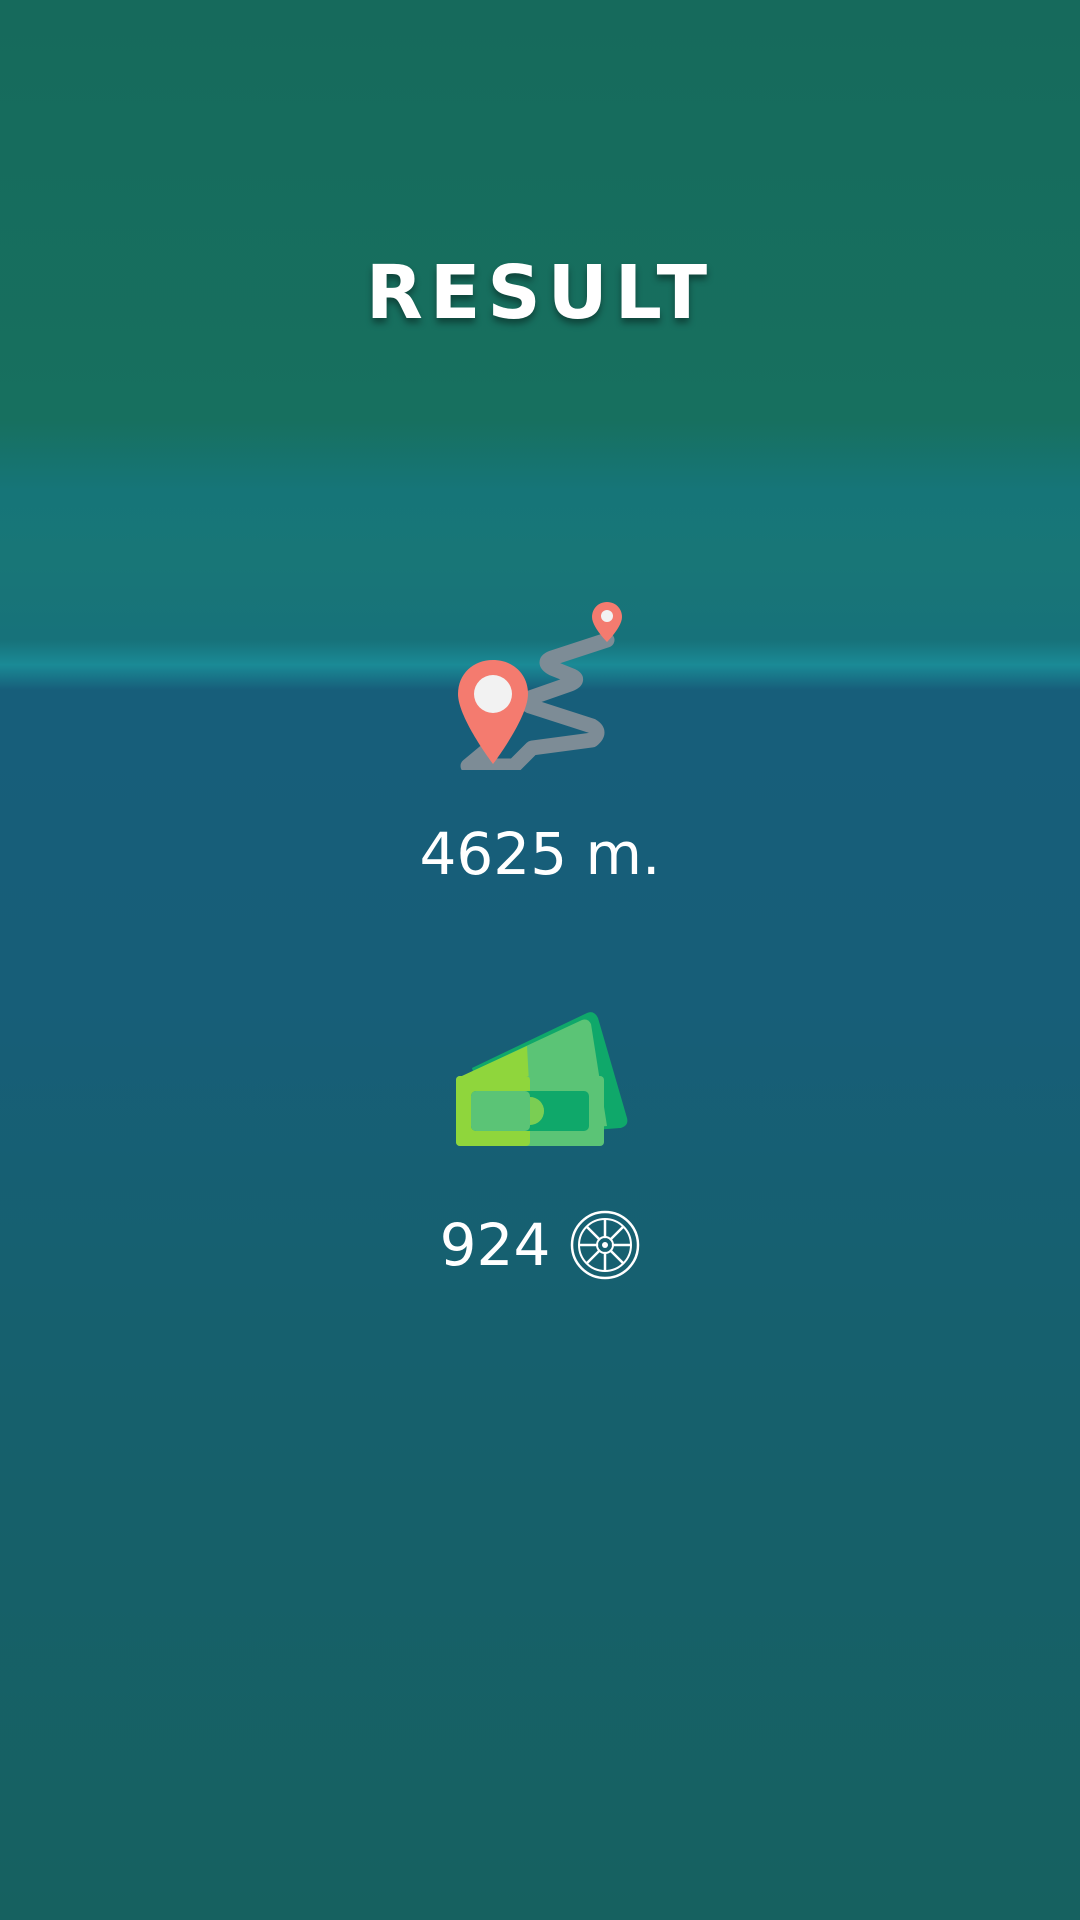 Image resolution: width=1080 pixels, height=1920 pixels. I want to click on coins-row: 924, so click(540, 1245).